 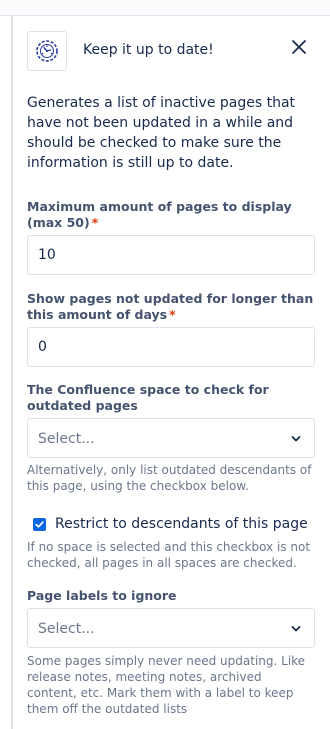 What do you see at coordinates (148, 50) in the screenshot?
I see `panel-title: Keep it up to date!` at bounding box center [148, 50].